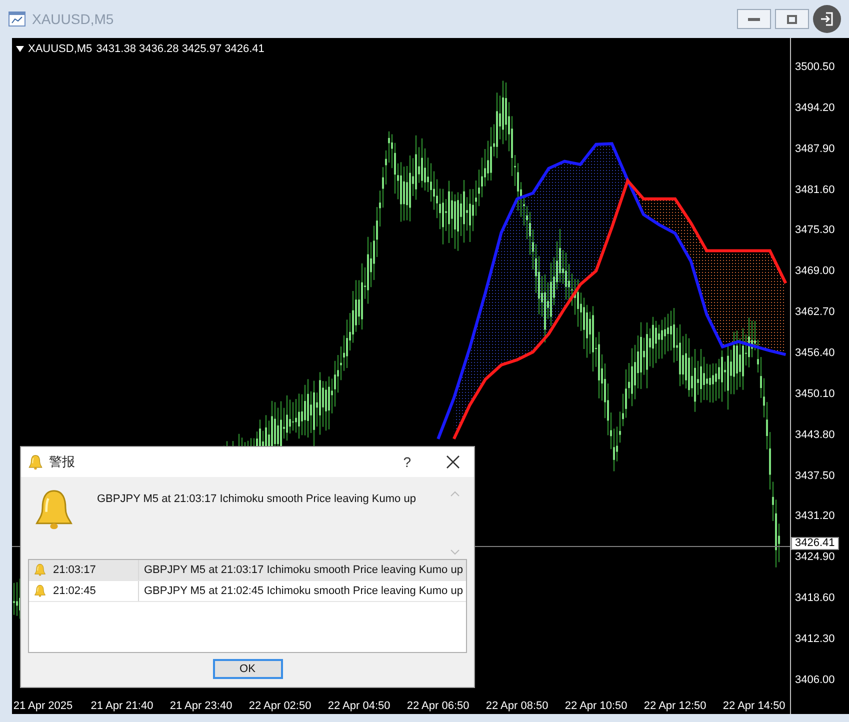 Image resolution: width=849 pixels, height=722 pixels. Describe the element at coordinates (73, 19) in the screenshot. I see `window-title: XAUUSD,M5` at that location.